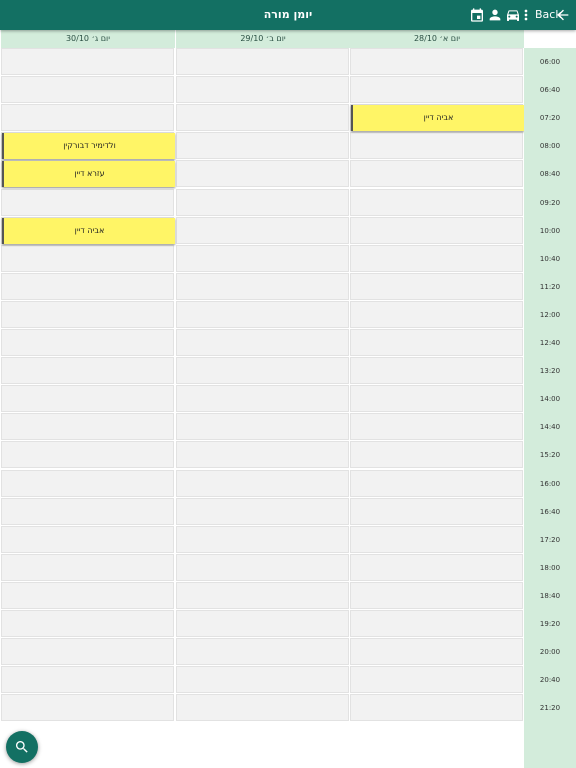  I want to click on time-label: 18:40, so click(550, 595).